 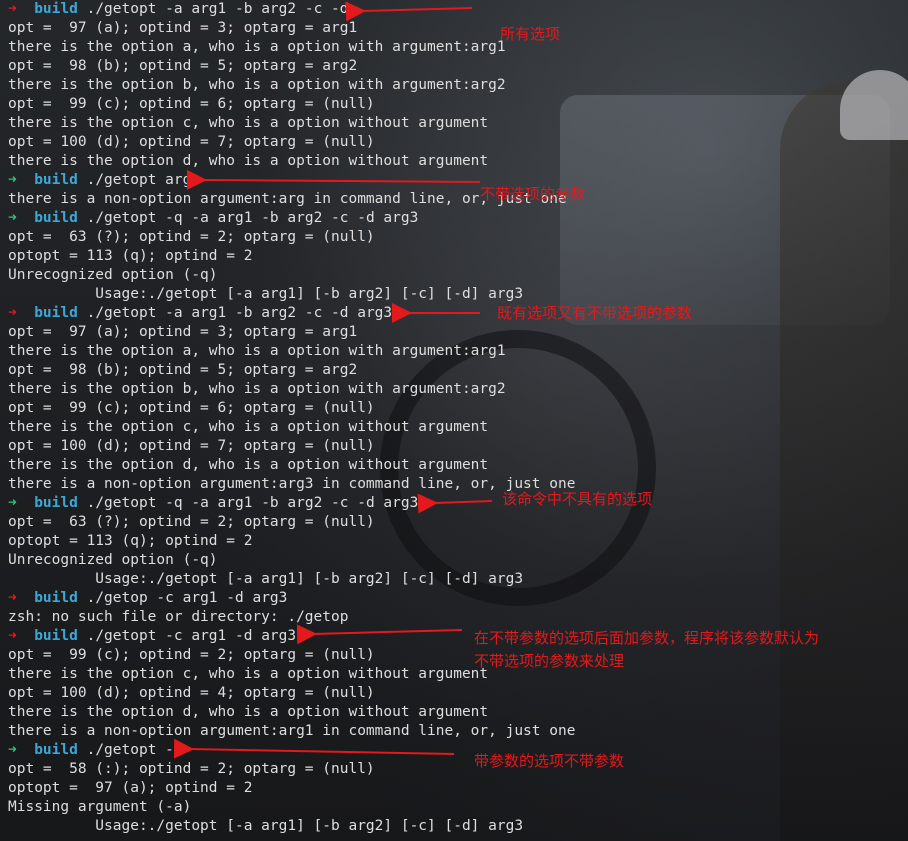 I want to click on command-text: ./getopt -a arg1 -b arg2 -c -d arg3, so click(x=239, y=313).